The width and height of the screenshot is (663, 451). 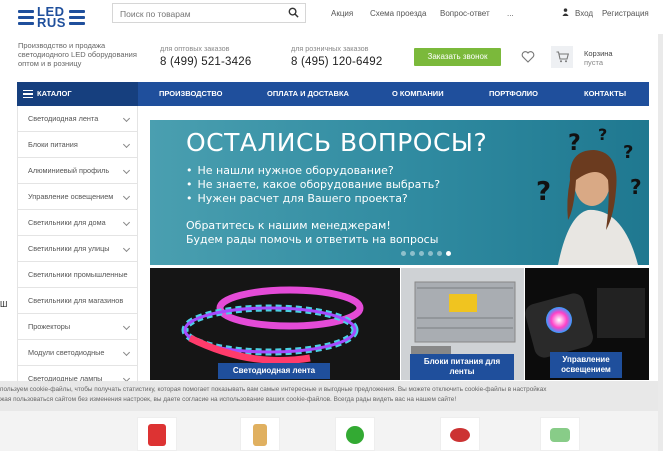 I want to click on menu-icon, so click(x=28, y=94).